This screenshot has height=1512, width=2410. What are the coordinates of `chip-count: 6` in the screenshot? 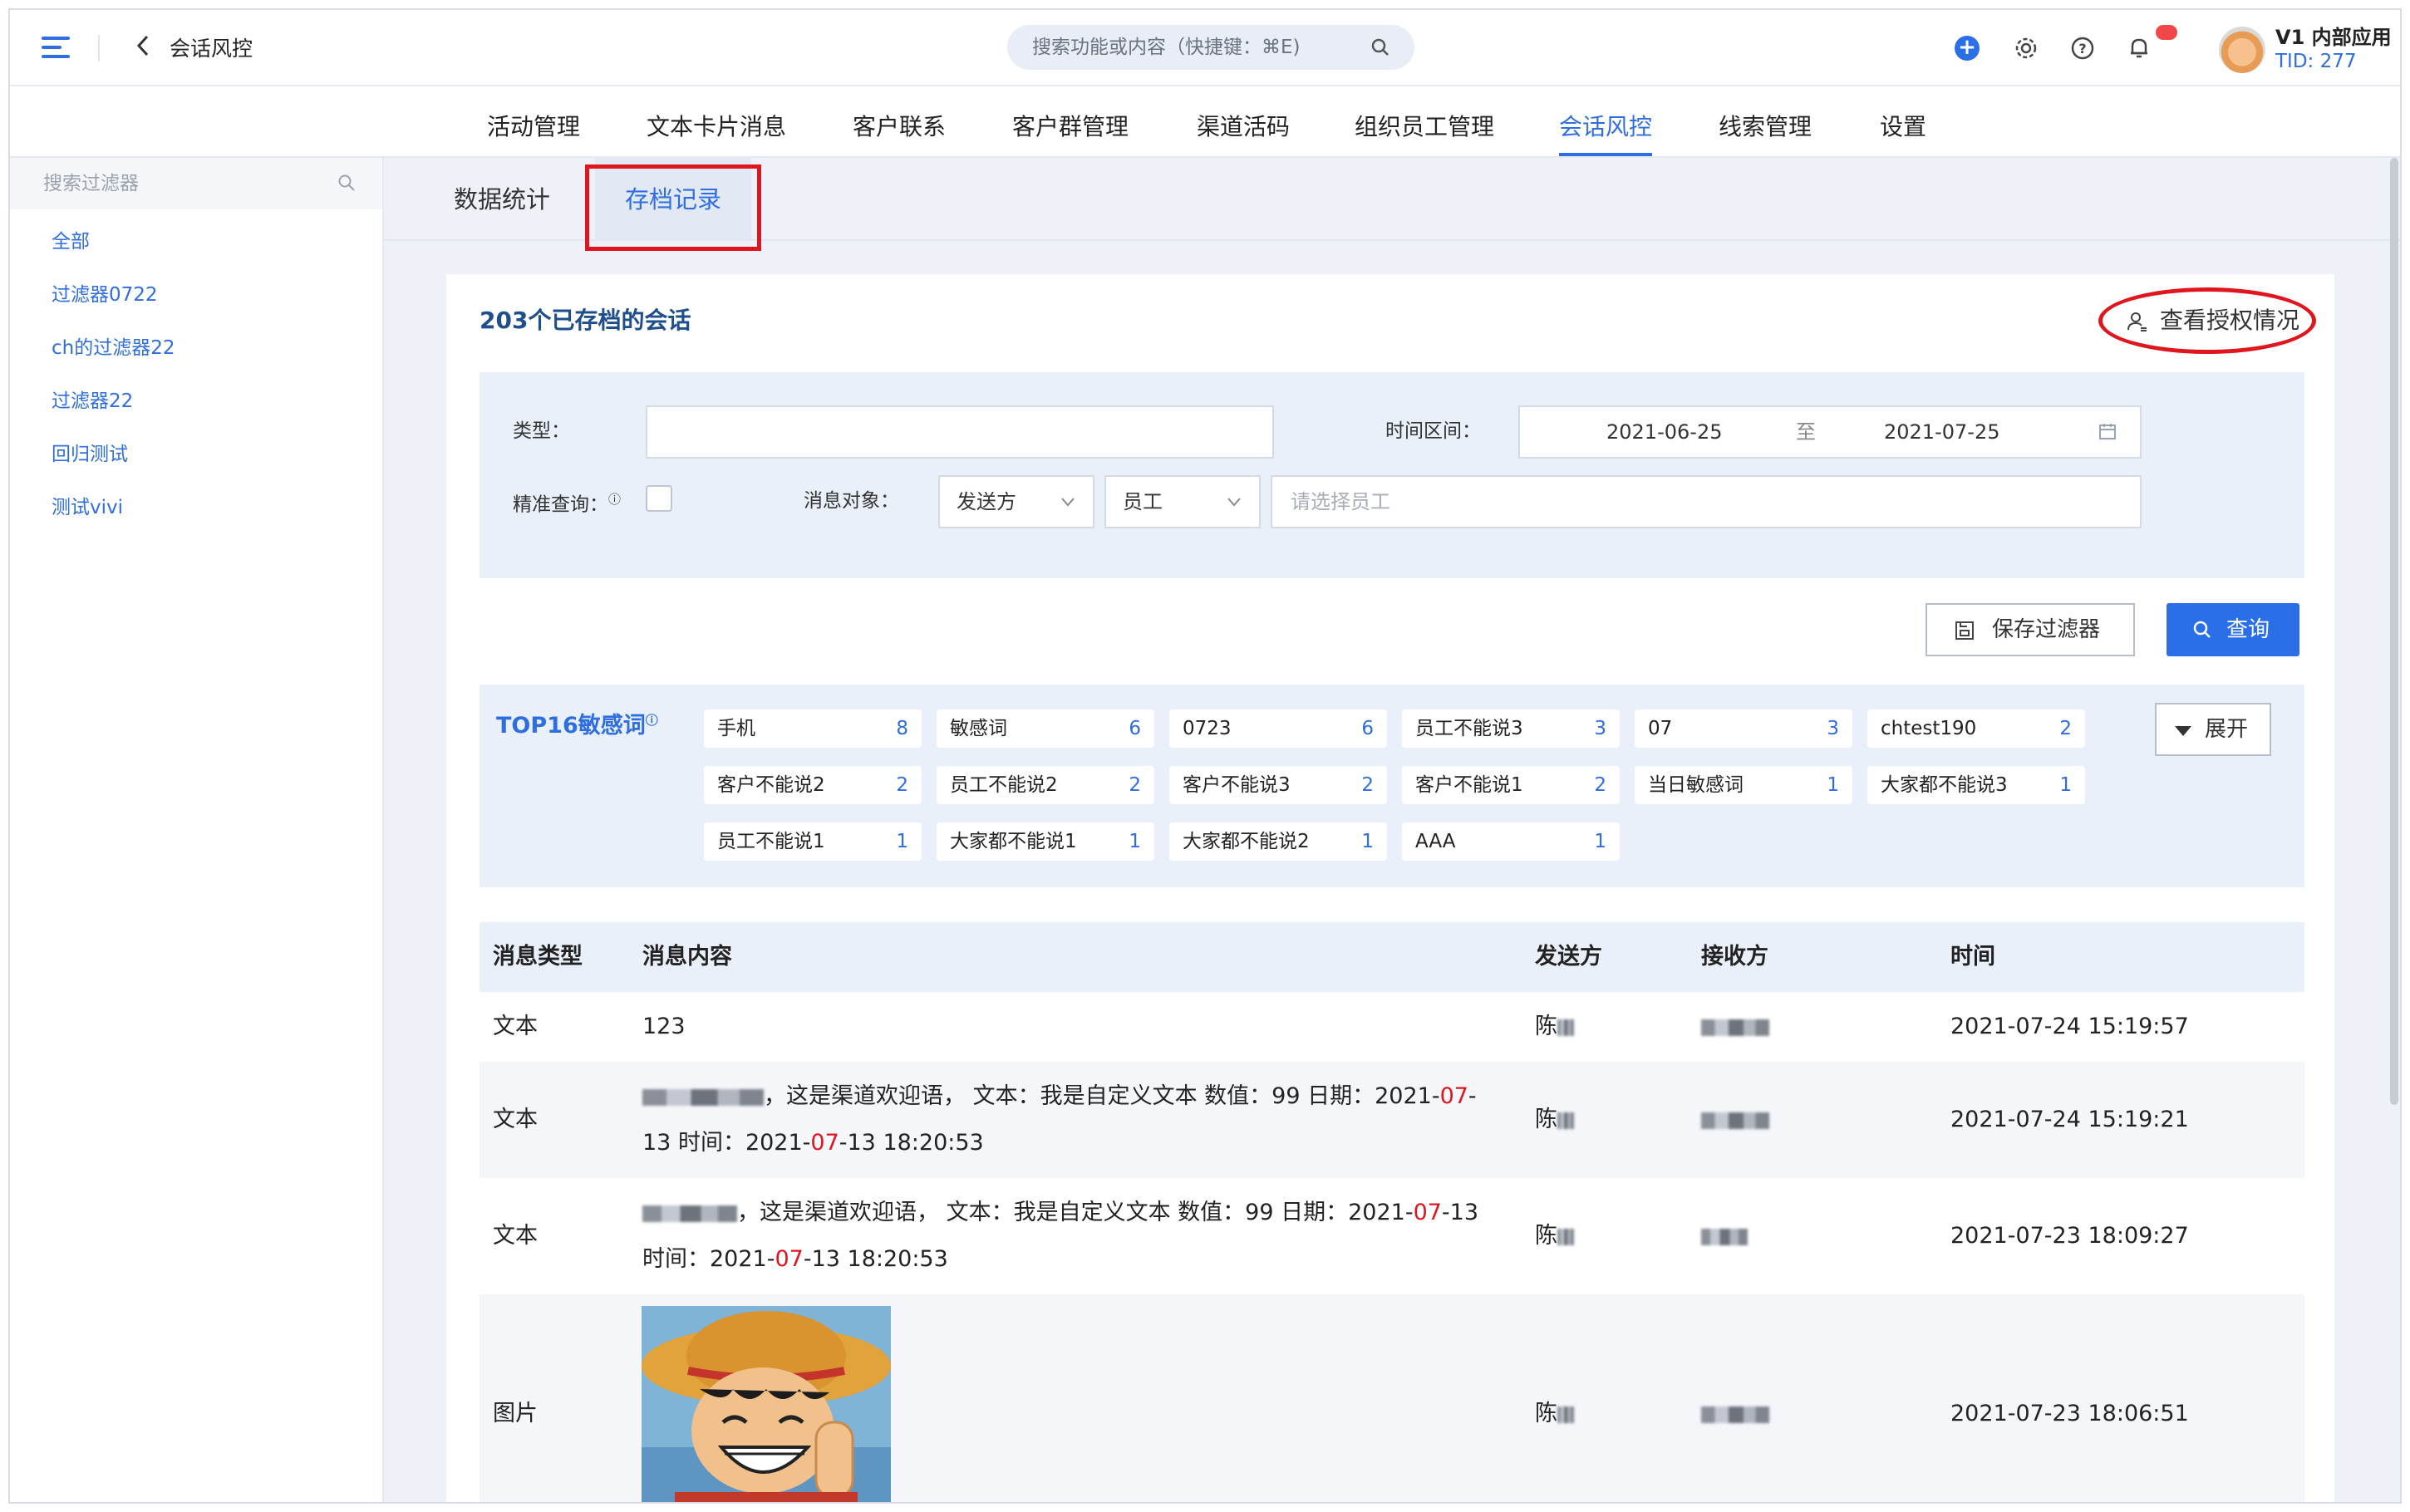 It's located at (1367, 728).